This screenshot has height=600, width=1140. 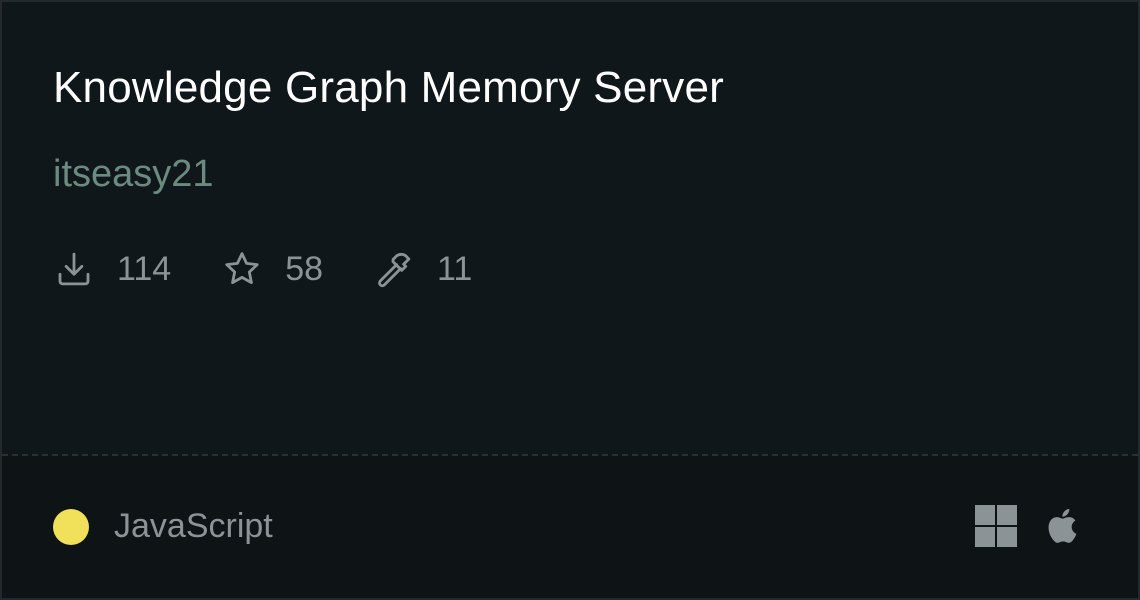 I want to click on language-color-dot, so click(x=71, y=527).